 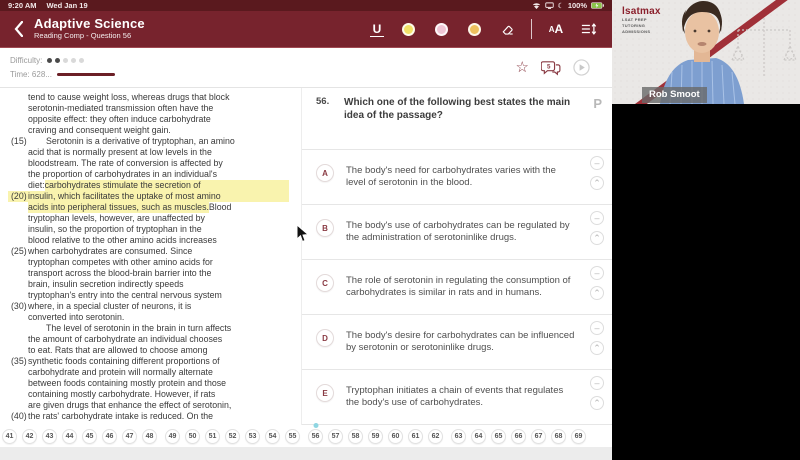 What do you see at coordinates (641, 11) in the screenshot?
I see `brand-name: lsatmax` at bounding box center [641, 11].